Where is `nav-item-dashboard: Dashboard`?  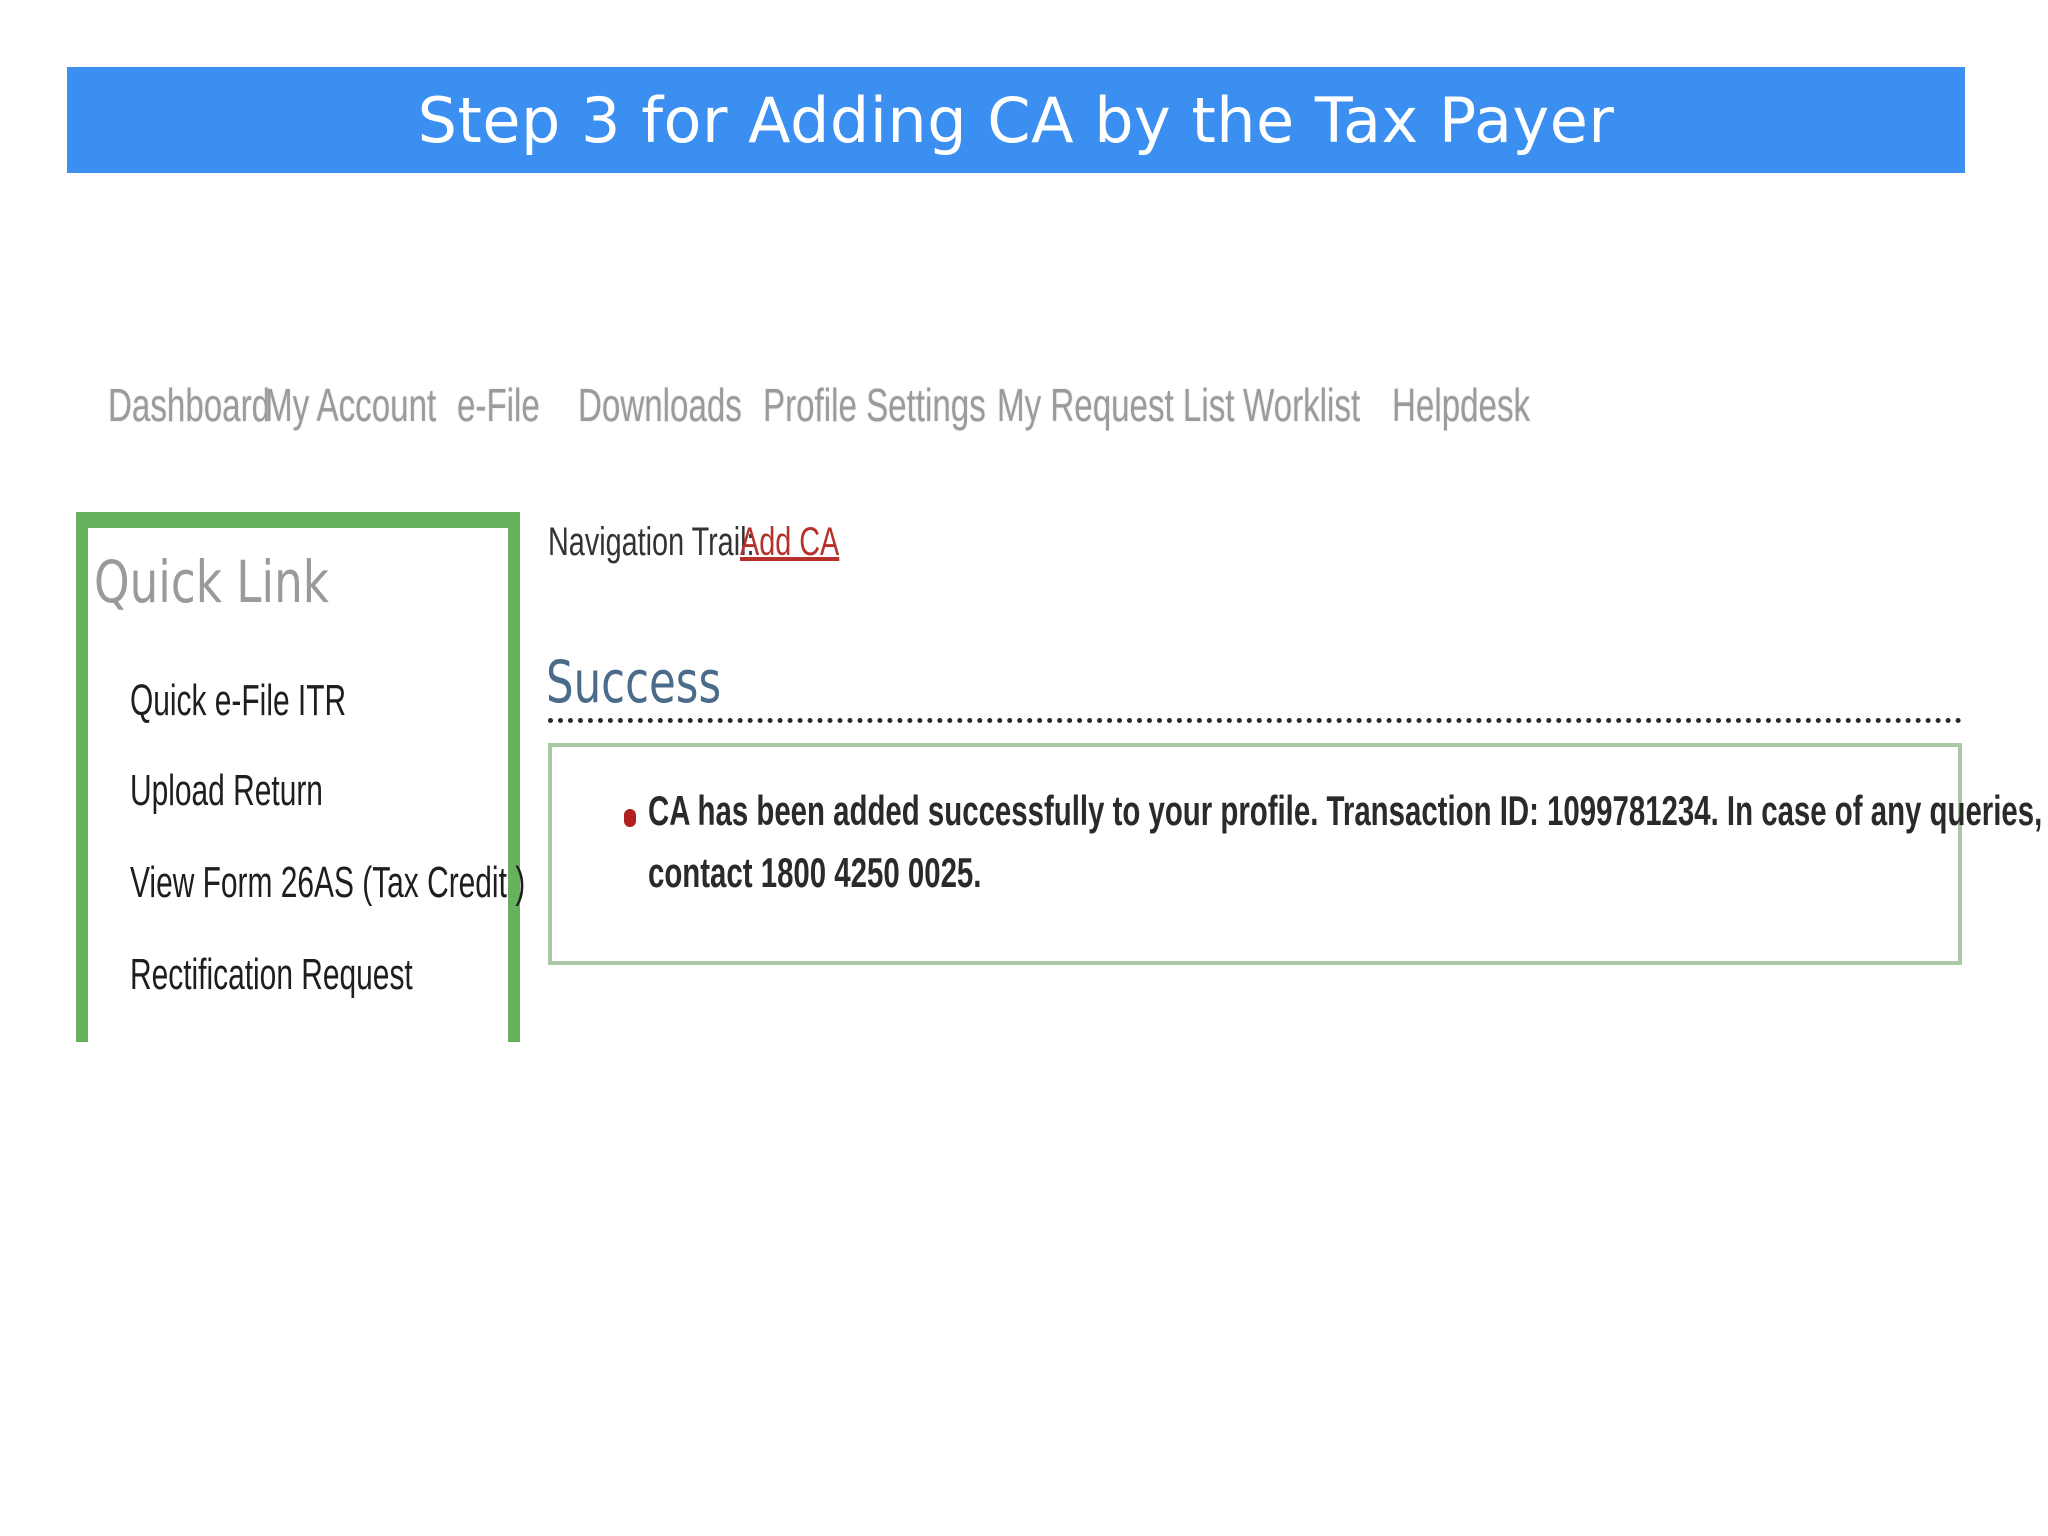 nav-item-dashboard: Dashboard is located at coordinates (189, 405).